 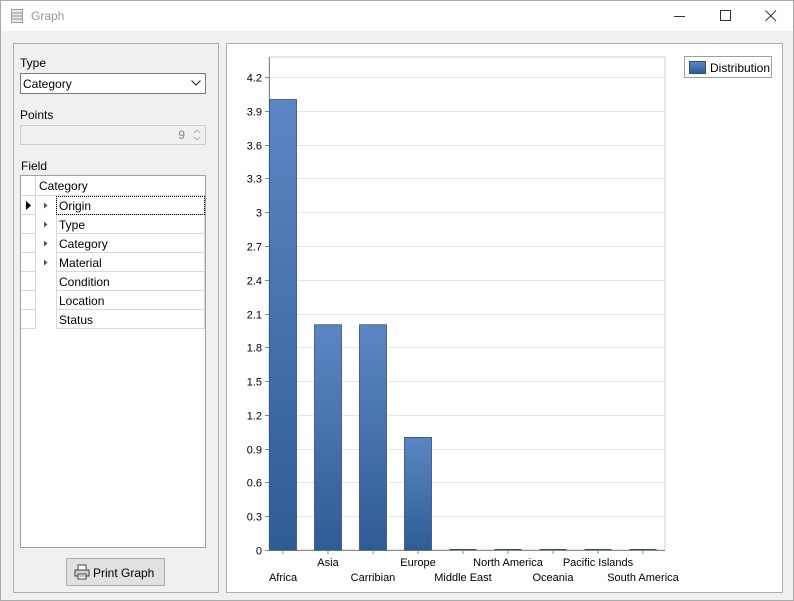 What do you see at coordinates (130, 319) in the screenshot?
I see `field-cell: Status` at bounding box center [130, 319].